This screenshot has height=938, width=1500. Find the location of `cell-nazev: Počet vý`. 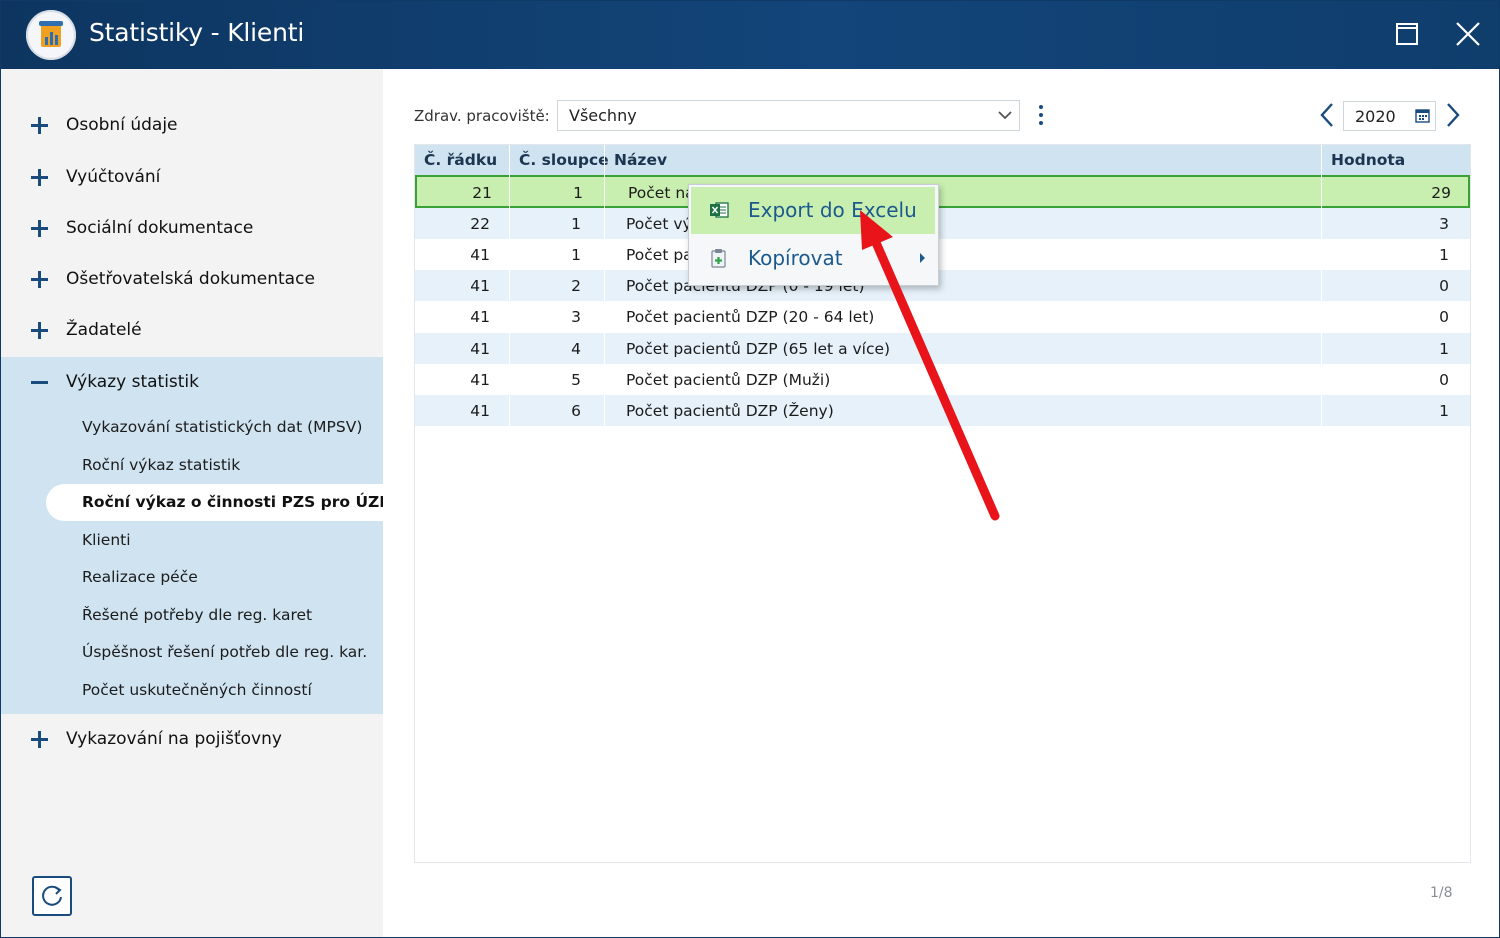

cell-nazev: Počet vý is located at coordinates (659, 224).